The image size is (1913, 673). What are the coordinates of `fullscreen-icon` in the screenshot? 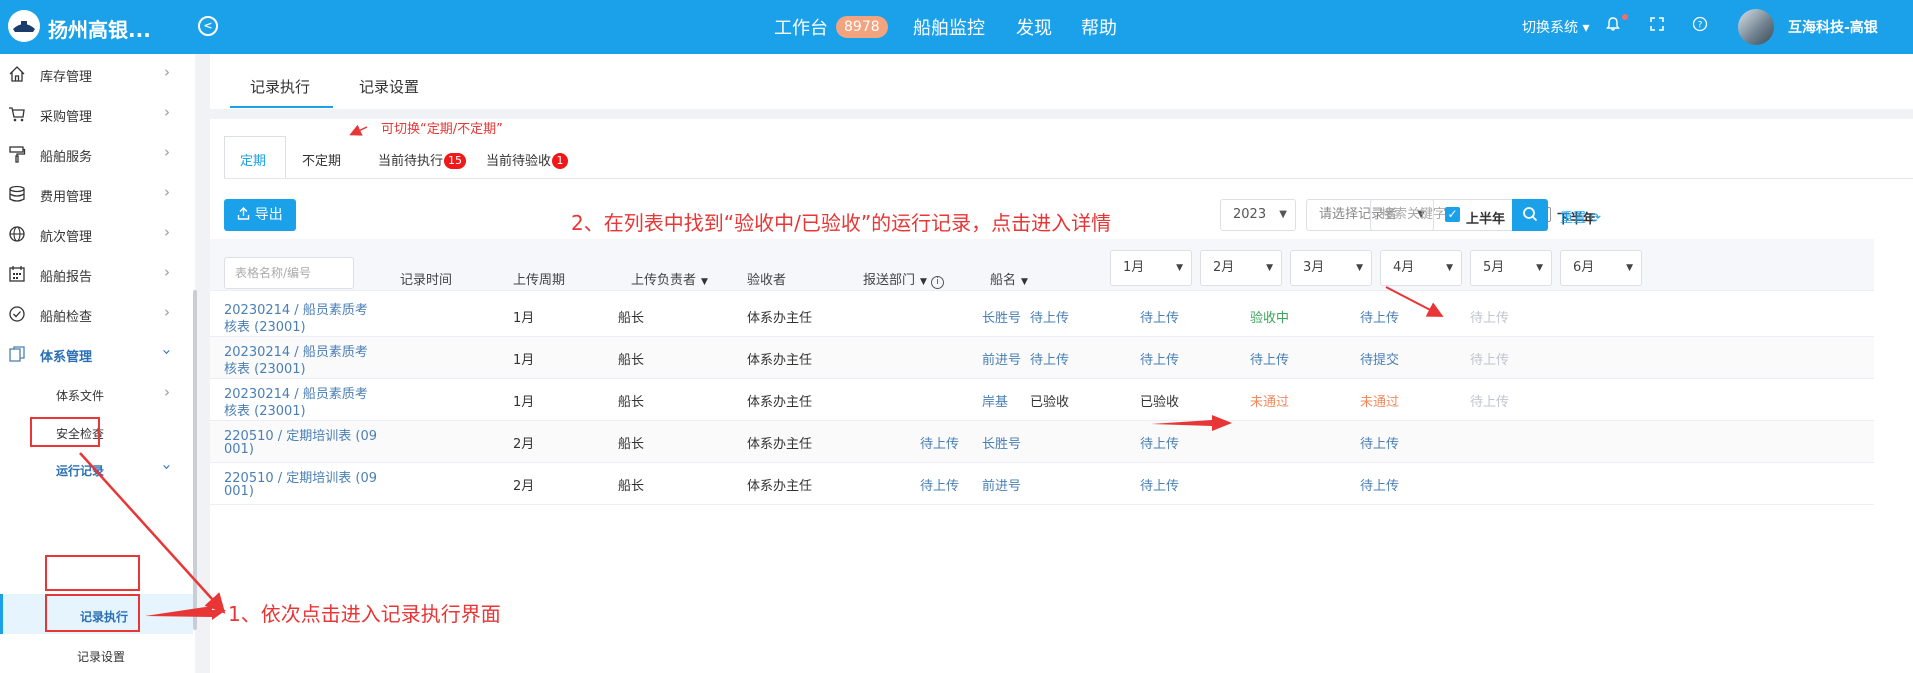 It's located at (1657, 26).